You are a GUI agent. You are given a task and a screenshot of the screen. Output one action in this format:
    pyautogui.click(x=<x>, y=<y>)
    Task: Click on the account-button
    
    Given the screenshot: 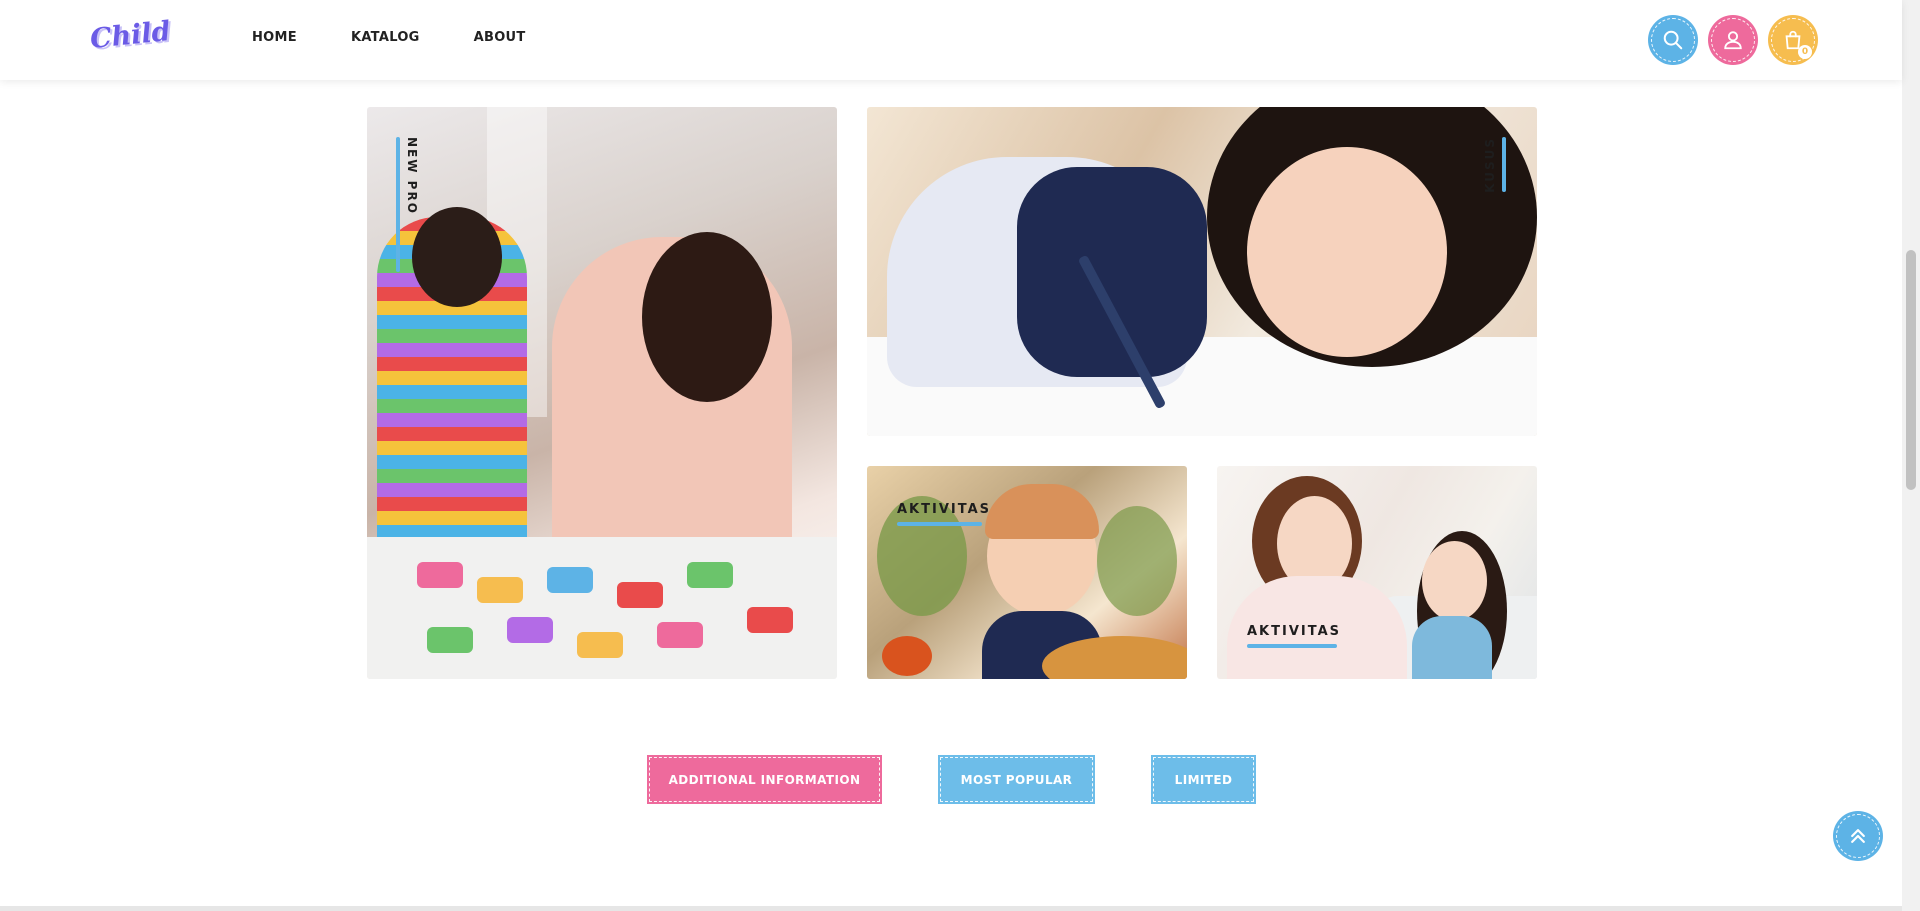 What is the action you would take?
    pyautogui.click(x=1733, y=40)
    